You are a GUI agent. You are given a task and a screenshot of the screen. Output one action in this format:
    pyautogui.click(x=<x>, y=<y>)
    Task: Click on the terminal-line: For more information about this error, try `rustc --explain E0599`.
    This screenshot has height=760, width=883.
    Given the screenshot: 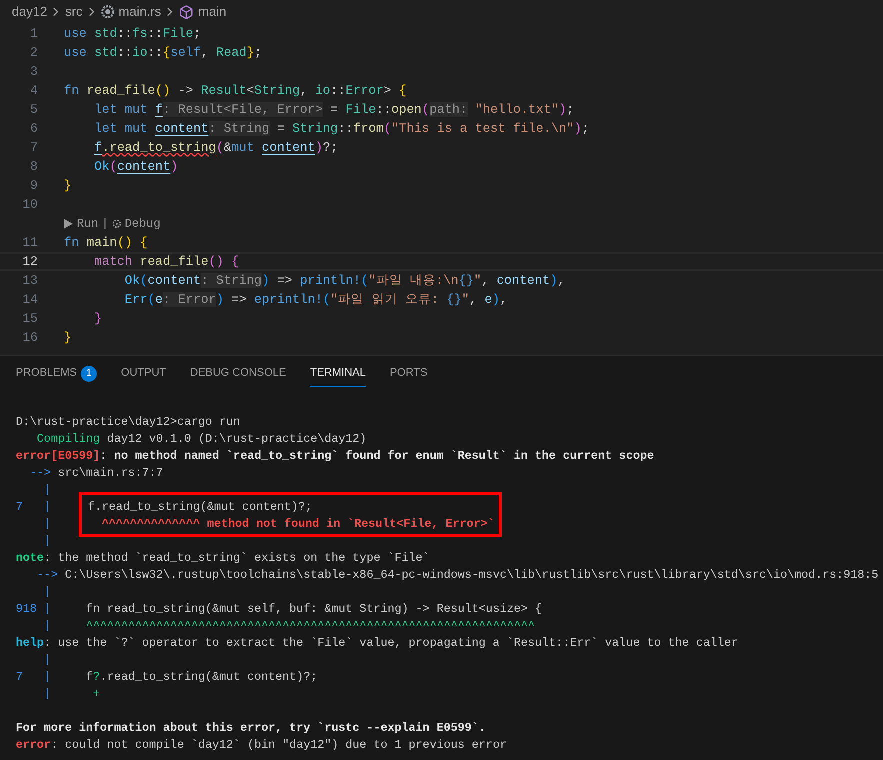 What is the action you would take?
    pyautogui.click(x=251, y=728)
    